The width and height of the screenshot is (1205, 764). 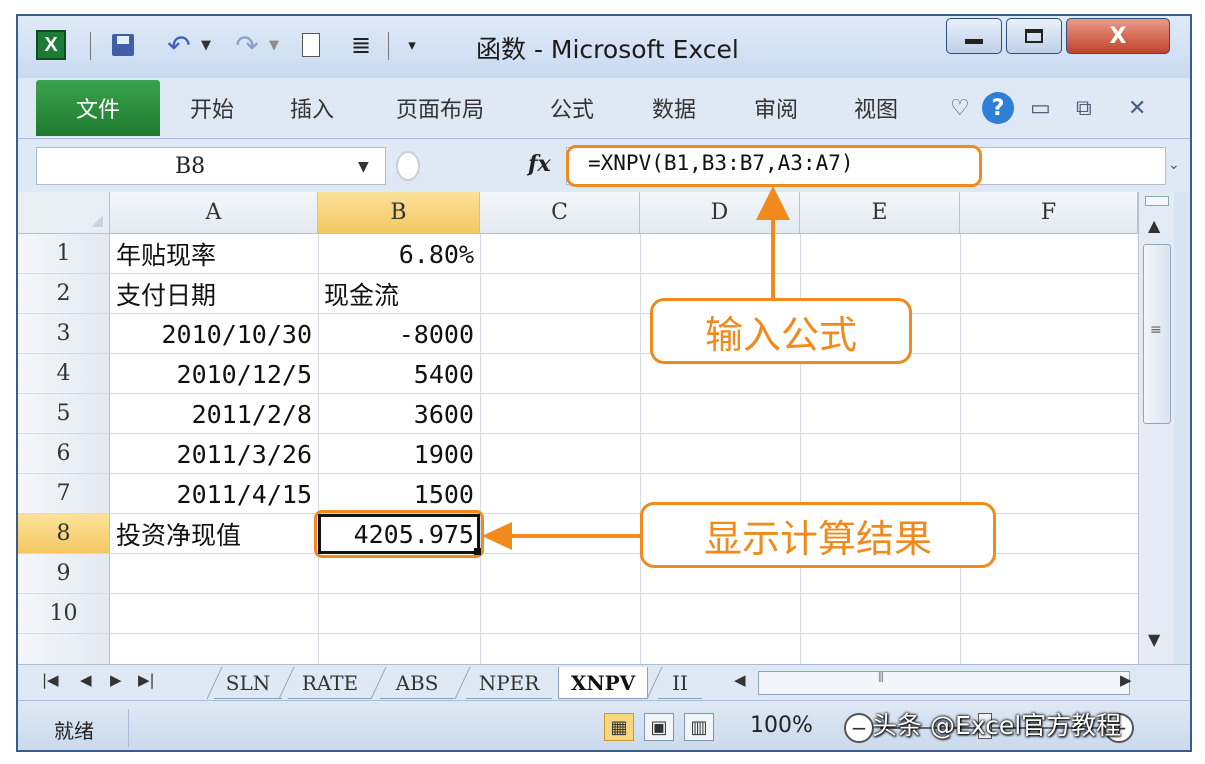 I want to click on sheet-tab-sln: SLN, so click(x=248, y=683).